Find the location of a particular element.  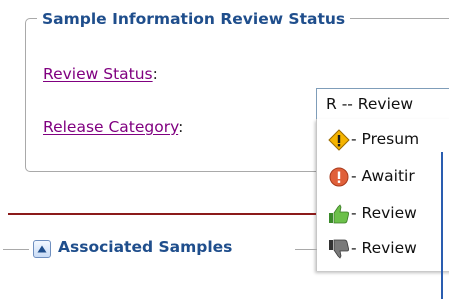

release-category-colon: : is located at coordinates (181, 127).